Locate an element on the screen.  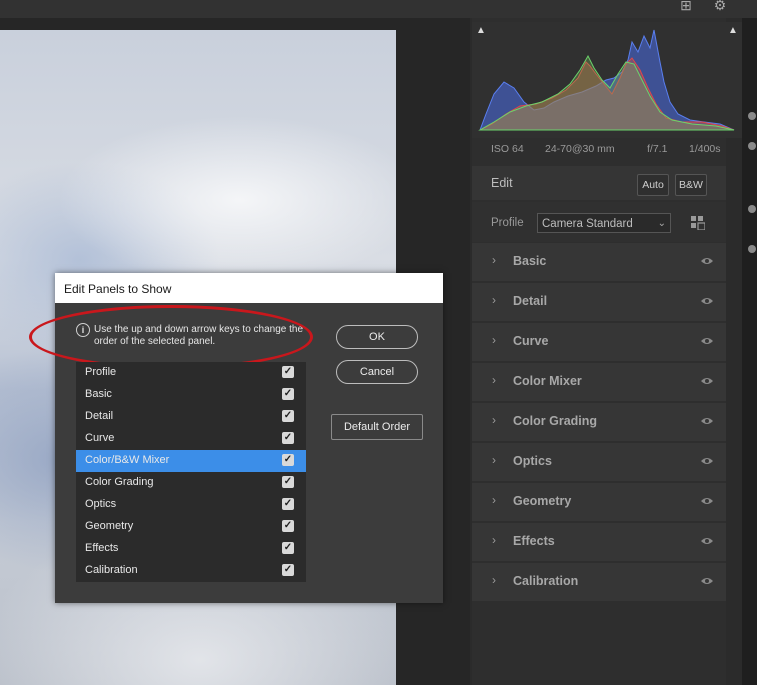
panel-name: Curve is located at coordinates (100, 438).